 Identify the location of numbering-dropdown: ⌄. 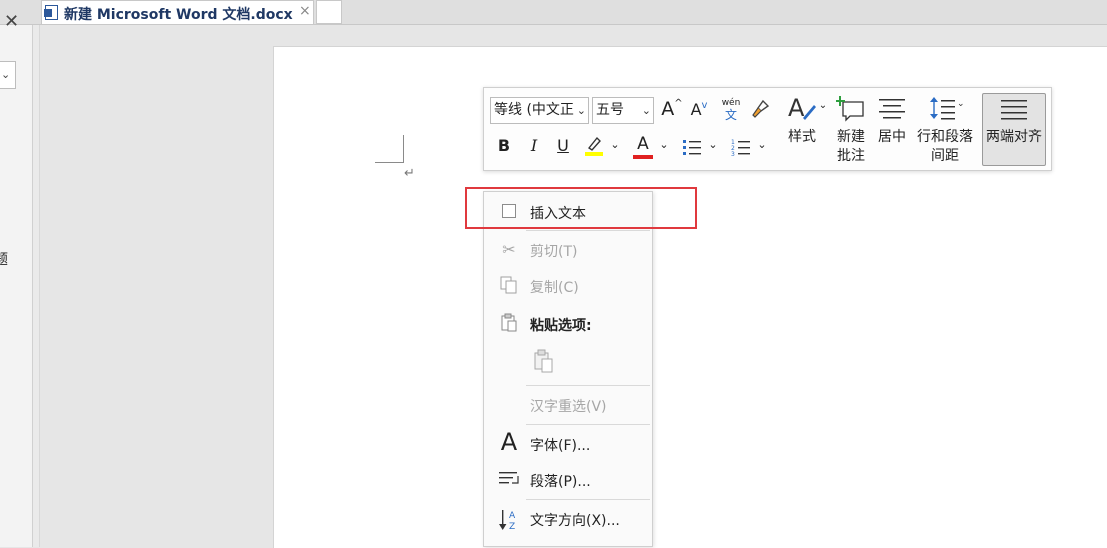
(762, 147).